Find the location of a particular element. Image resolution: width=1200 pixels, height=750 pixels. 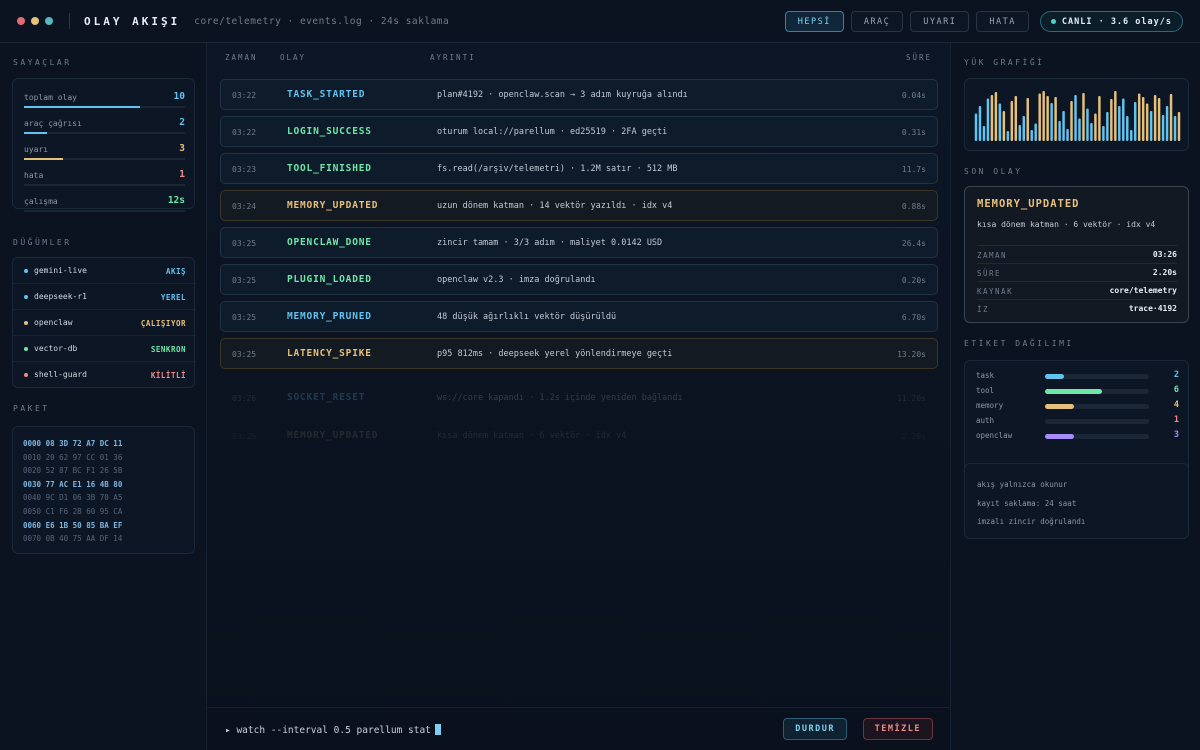

hex-line: 0020 52 87 BC F1 26 5B is located at coordinates (73, 471).